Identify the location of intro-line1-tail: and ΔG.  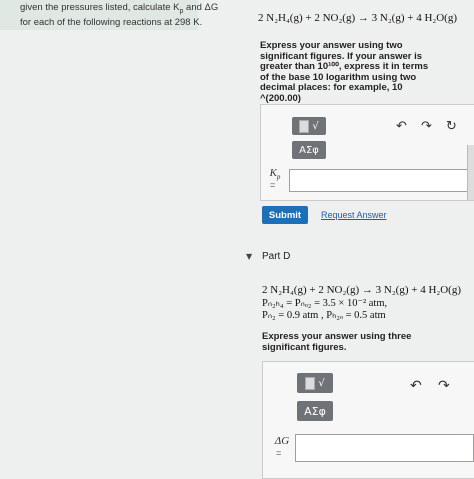
(201, 7).